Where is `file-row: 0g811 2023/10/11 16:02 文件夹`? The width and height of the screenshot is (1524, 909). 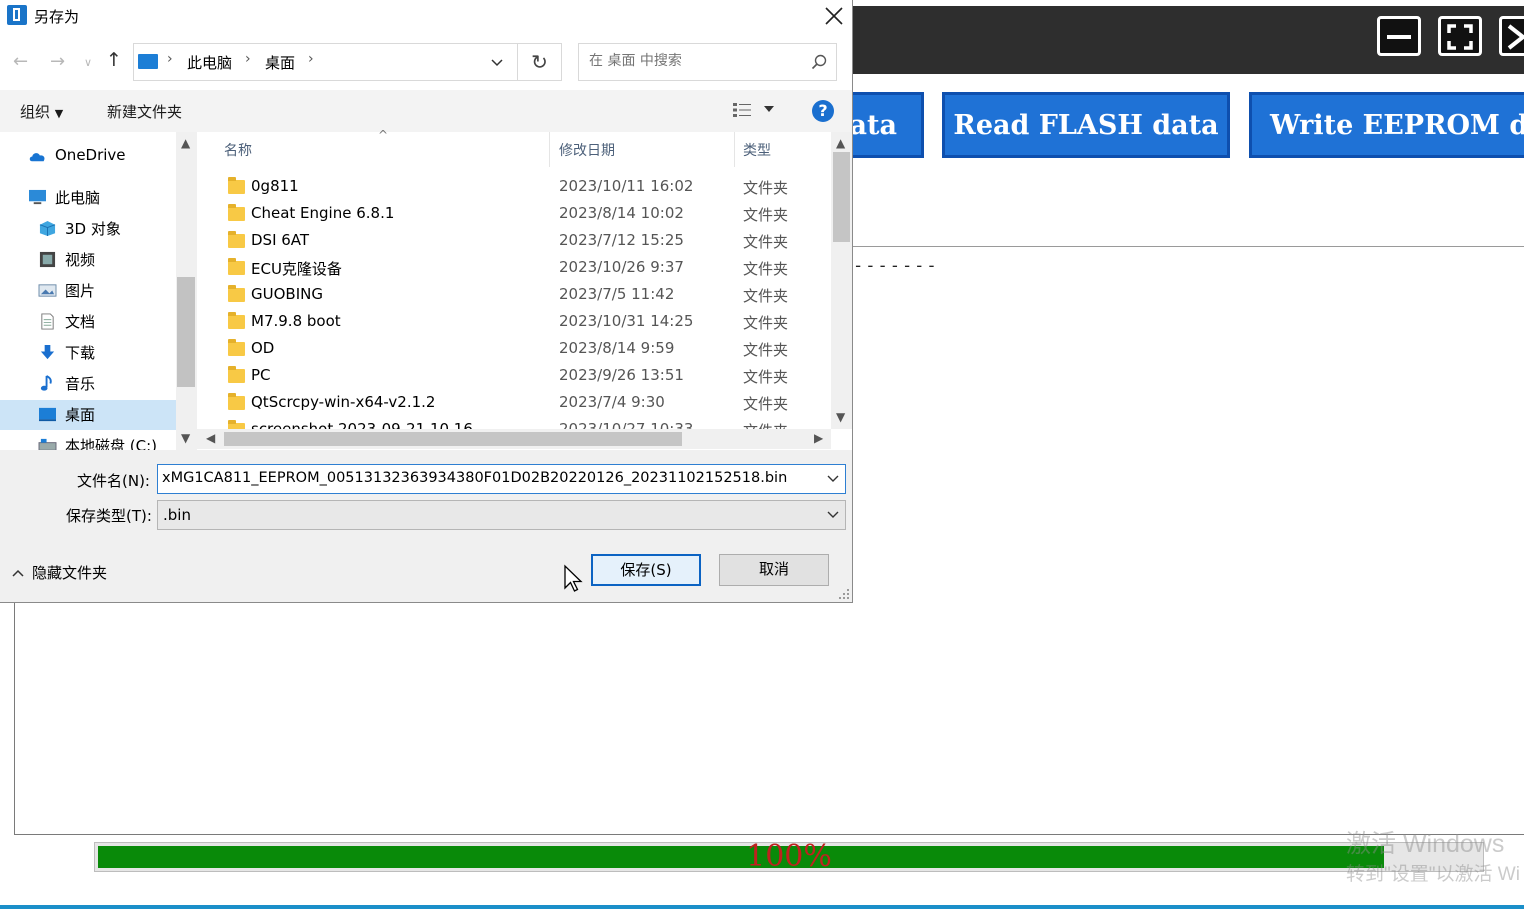 file-row: 0g811 2023/10/11 16:02 文件夹 is located at coordinates (524, 187).